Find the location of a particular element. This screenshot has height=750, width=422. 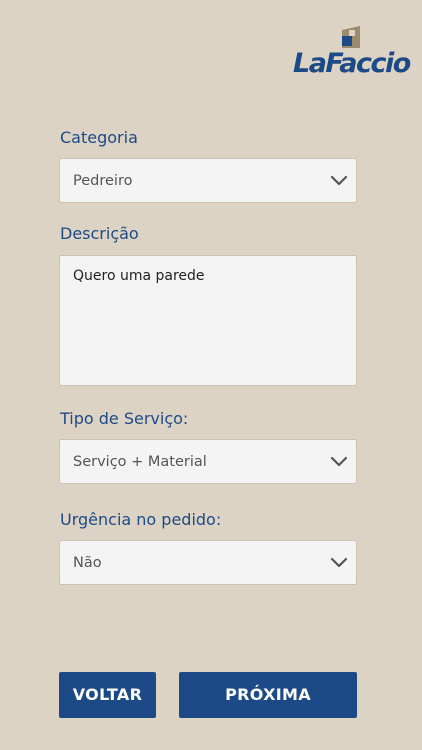

urgencia-value: Não is located at coordinates (87, 563).